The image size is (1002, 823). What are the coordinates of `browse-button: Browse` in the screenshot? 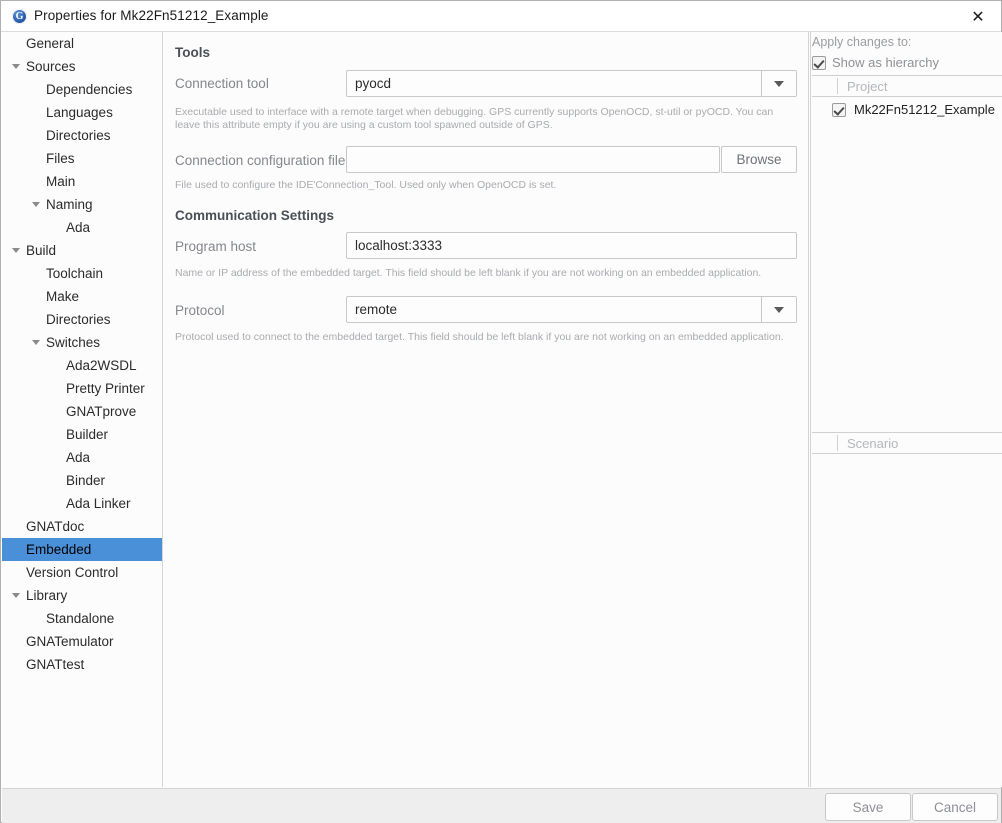 It's located at (759, 159).